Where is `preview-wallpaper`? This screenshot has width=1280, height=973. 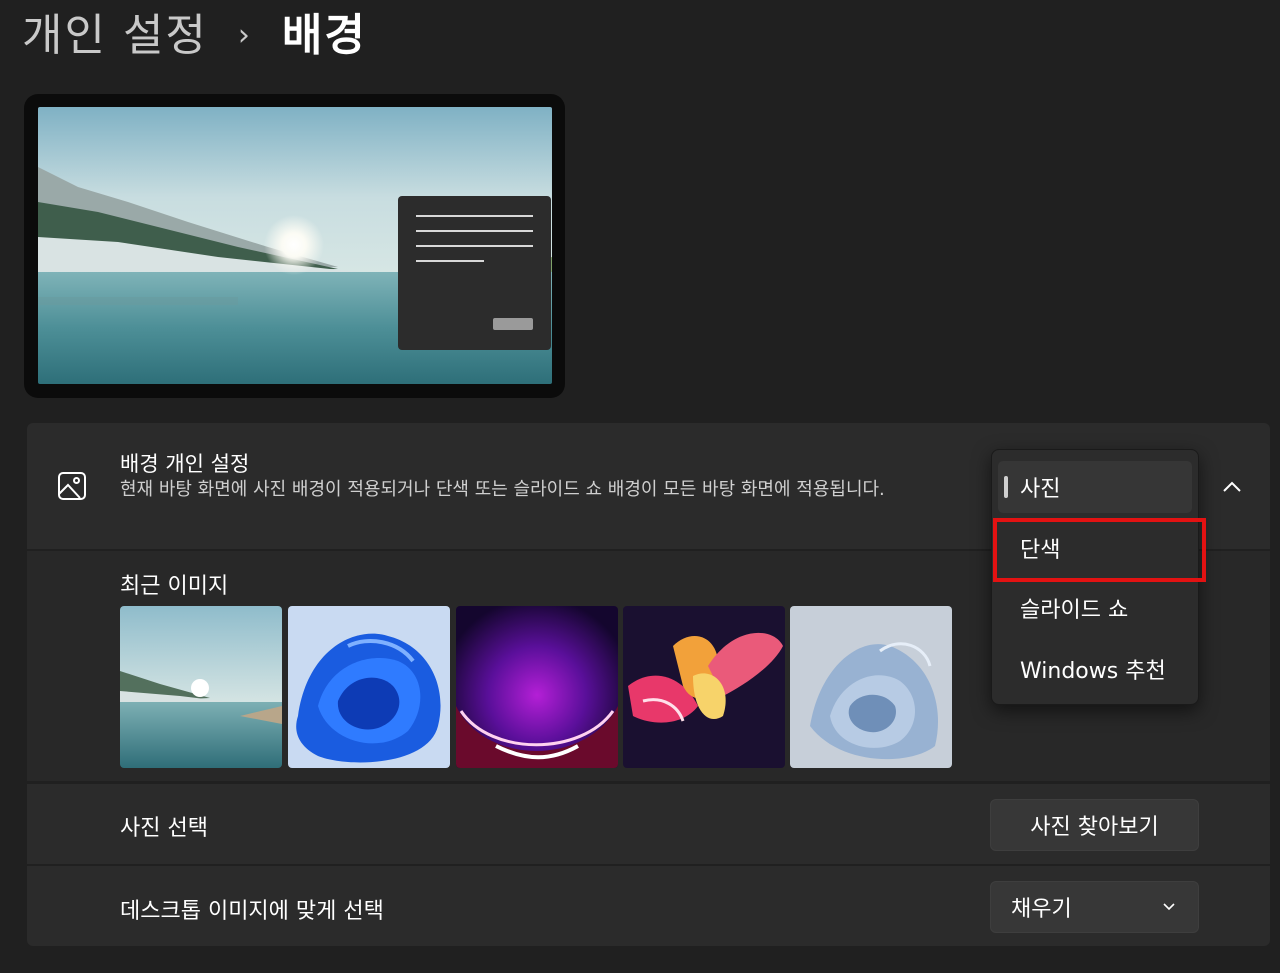
preview-wallpaper is located at coordinates (295, 245).